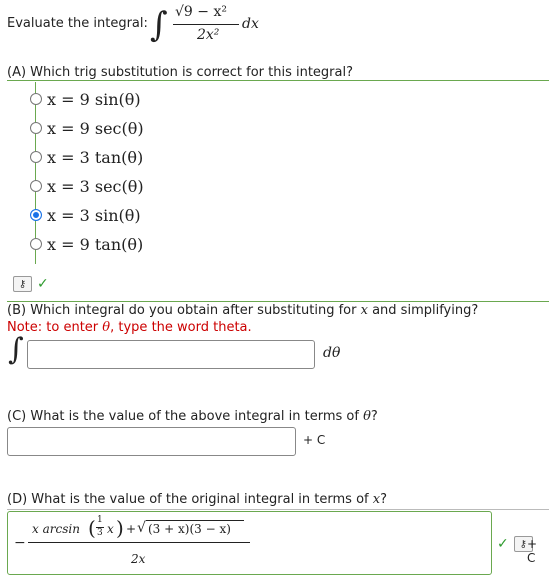  What do you see at coordinates (151, 441) in the screenshot?
I see `partC-answer-input` at bounding box center [151, 441].